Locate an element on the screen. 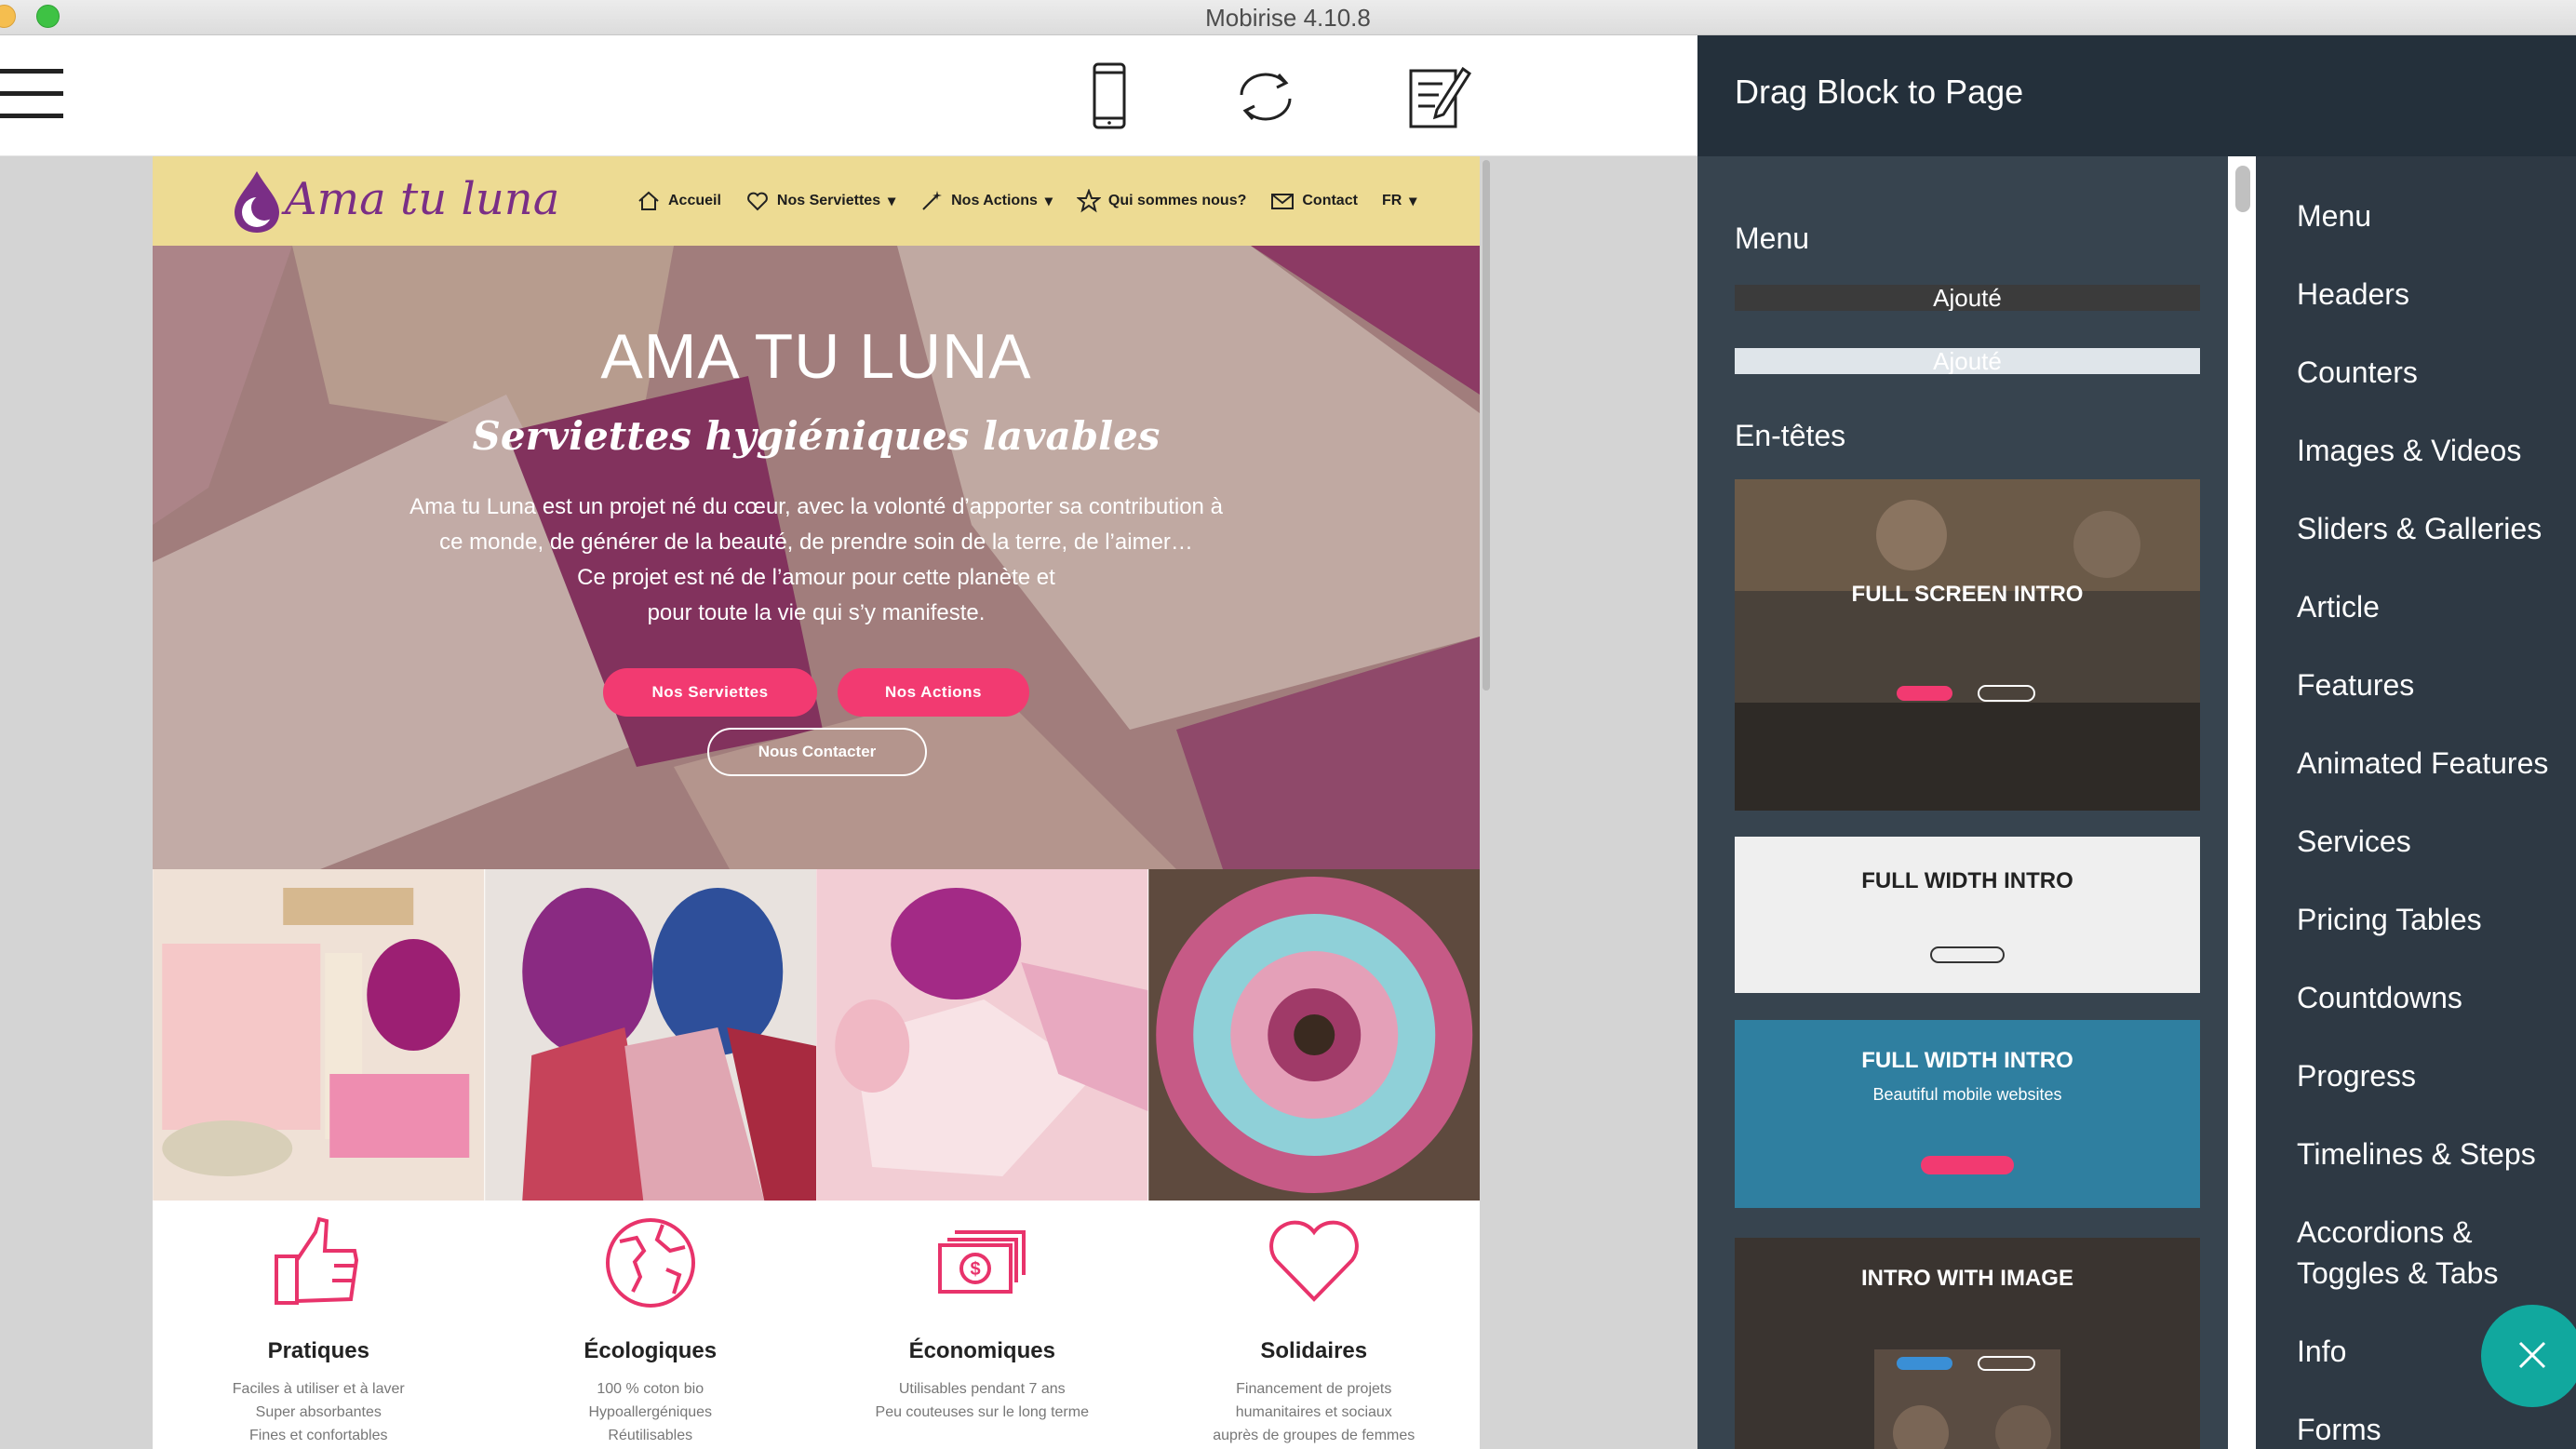 Image resolution: width=2576 pixels, height=1449 pixels. hamburger-icon is located at coordinates (31, 95).